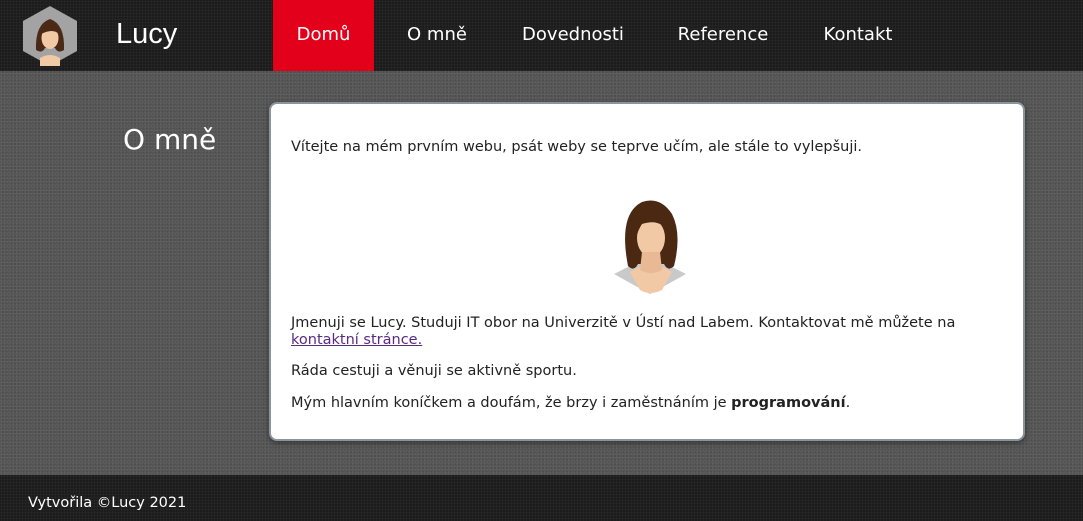  I want to click on site-name: Lucy, so click(146, 34).